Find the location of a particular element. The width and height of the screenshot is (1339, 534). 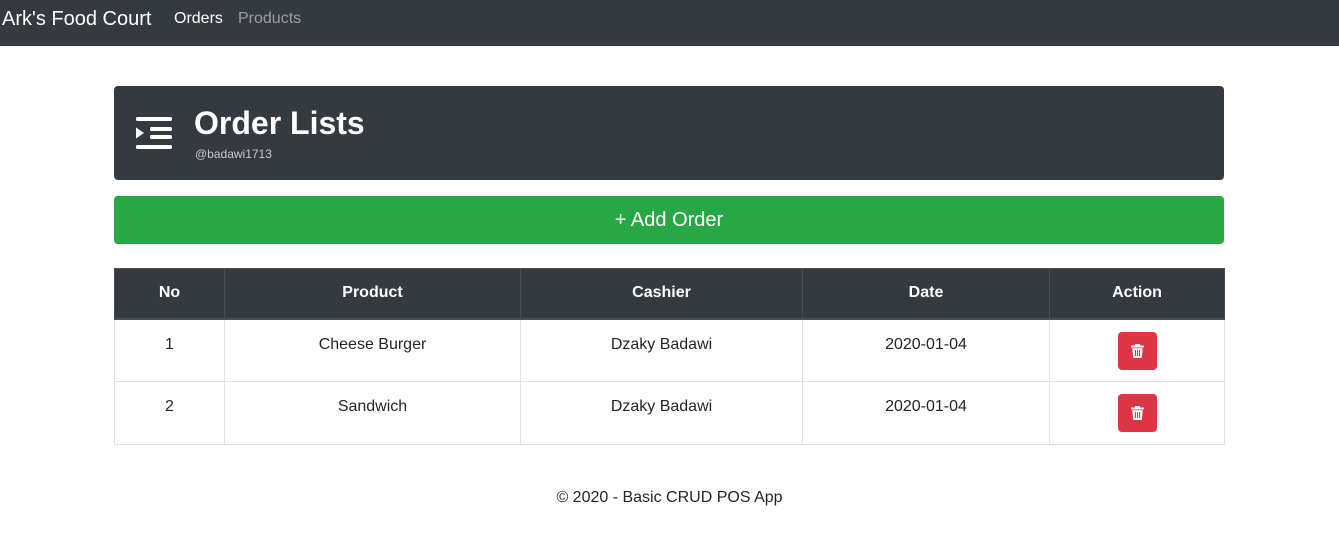

navbar-brand: Ark's Food Court is located at coordinates (76, 19).